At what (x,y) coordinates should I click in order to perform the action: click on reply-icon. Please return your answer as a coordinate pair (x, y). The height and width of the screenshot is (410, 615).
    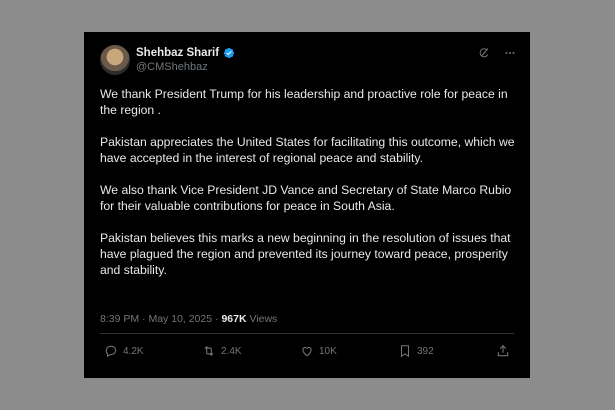
    Looking at the image, I should click on (111, 351).